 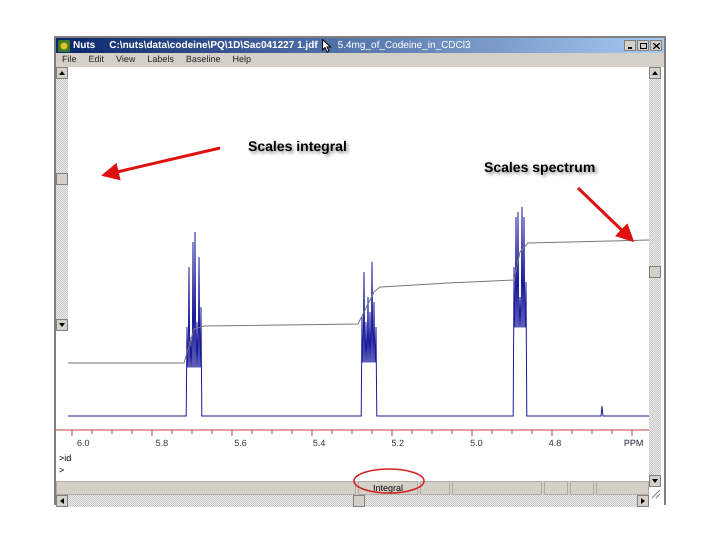 What do you see at coordinates (69, 59) in the screenshot?
I see `menu-item: File` at bounding box center [69, 59].